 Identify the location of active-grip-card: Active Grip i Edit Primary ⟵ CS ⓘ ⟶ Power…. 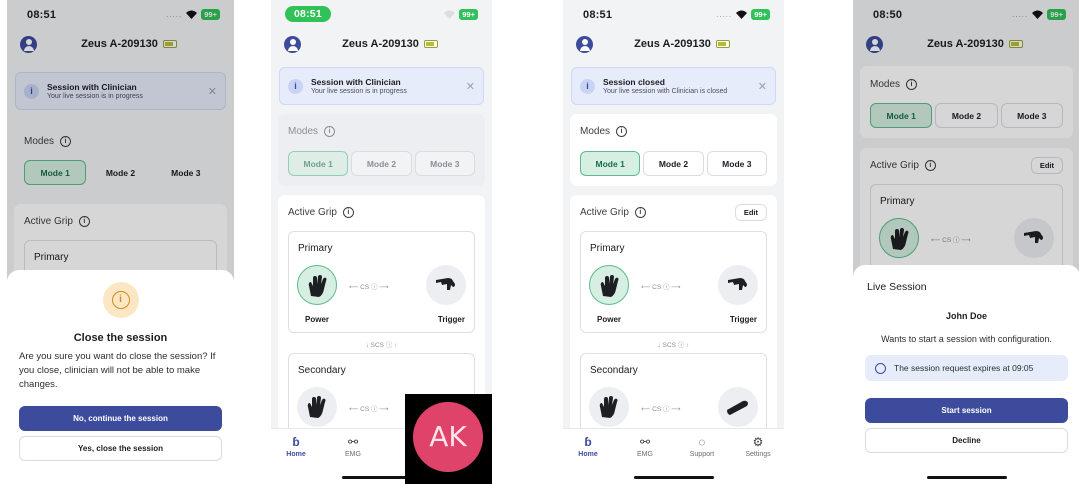
(673, 319).